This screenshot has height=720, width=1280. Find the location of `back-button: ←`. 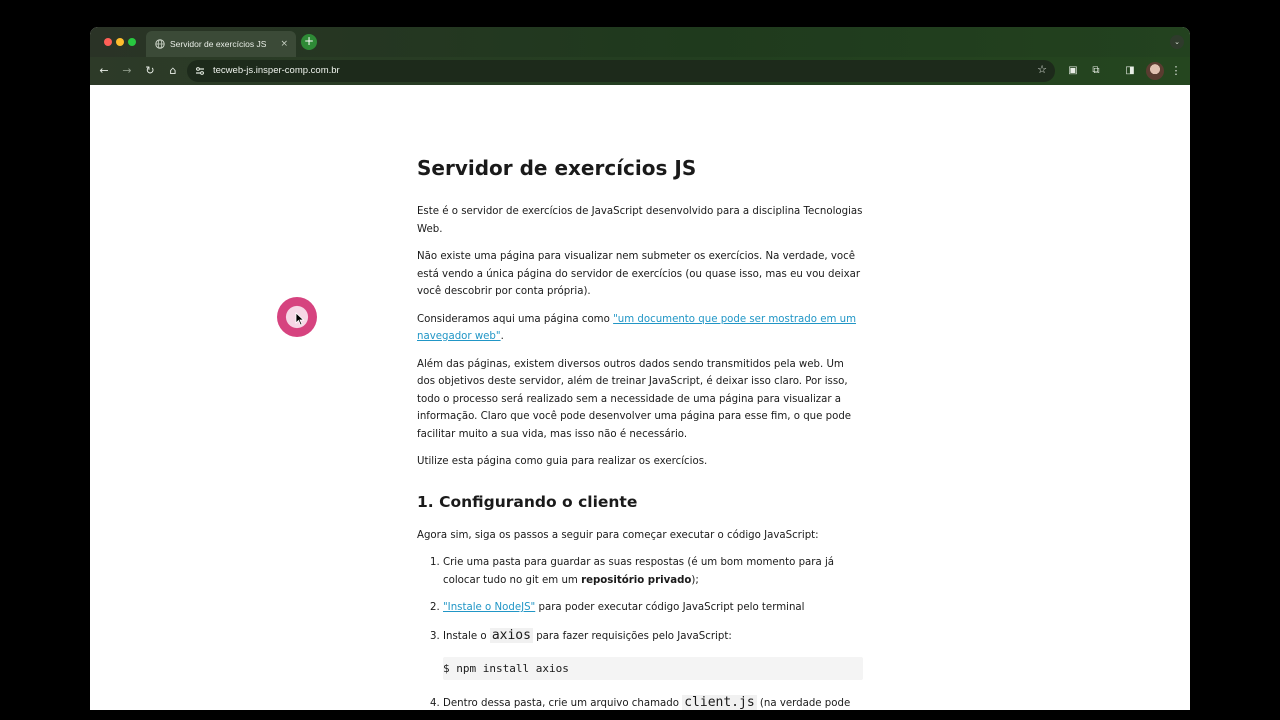

back-button: ← is located at coordinates (104, 71).